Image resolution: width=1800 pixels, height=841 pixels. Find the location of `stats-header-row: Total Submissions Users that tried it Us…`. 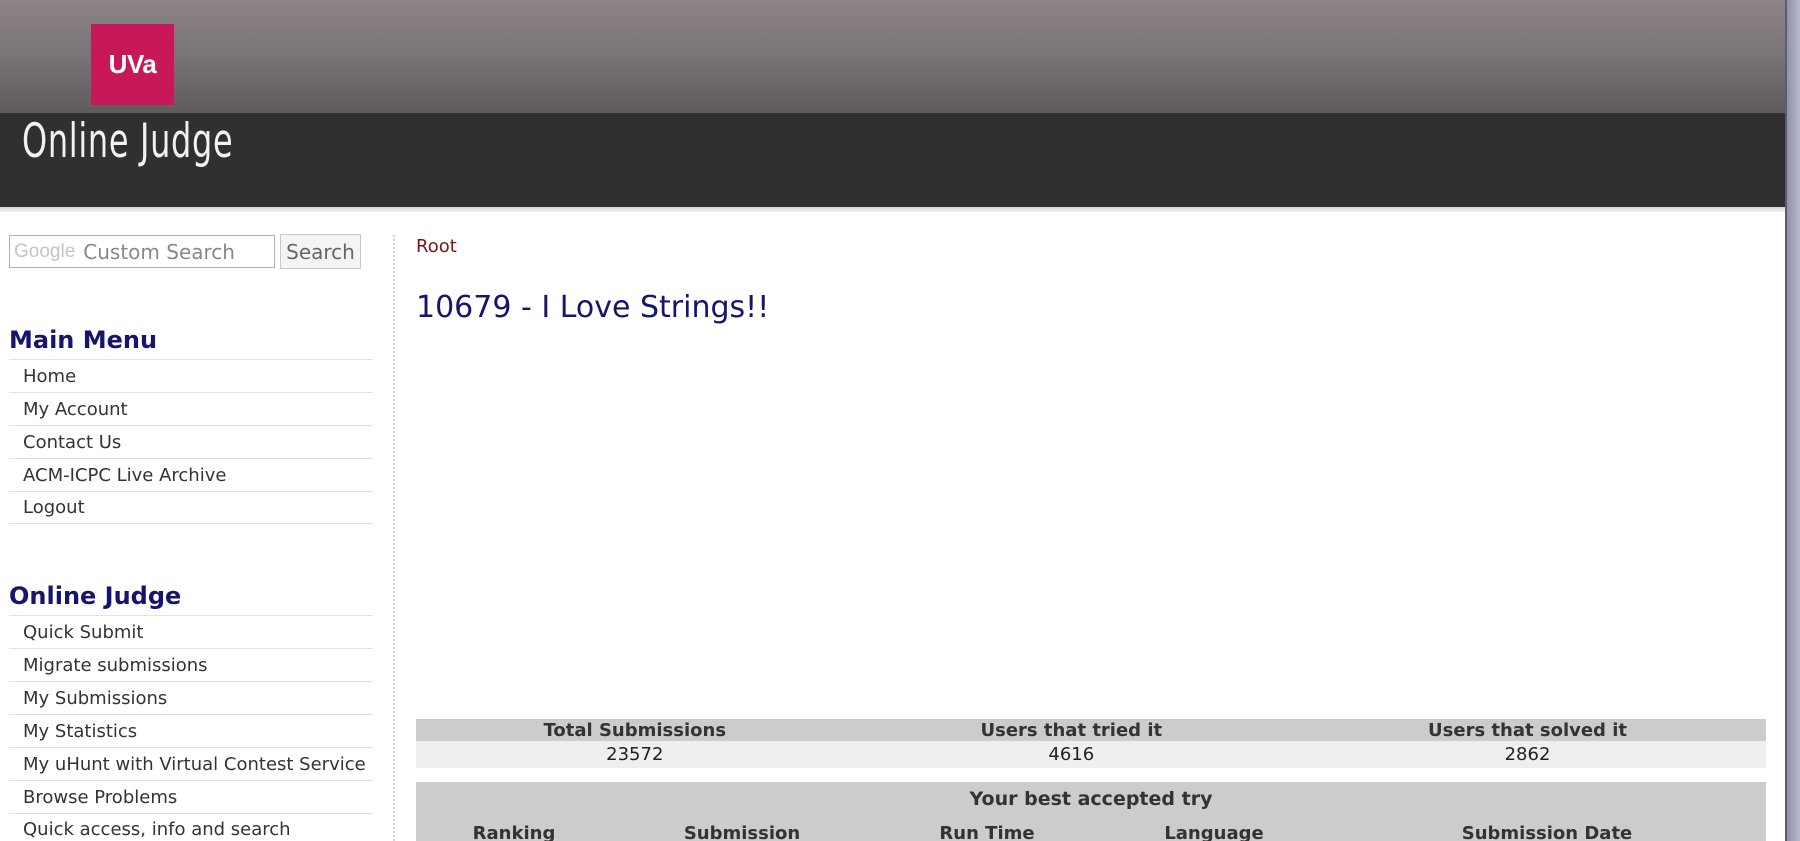

stats-header-row: Total Submissions Users that tried it Us… is located at coordinates (1091, 730).